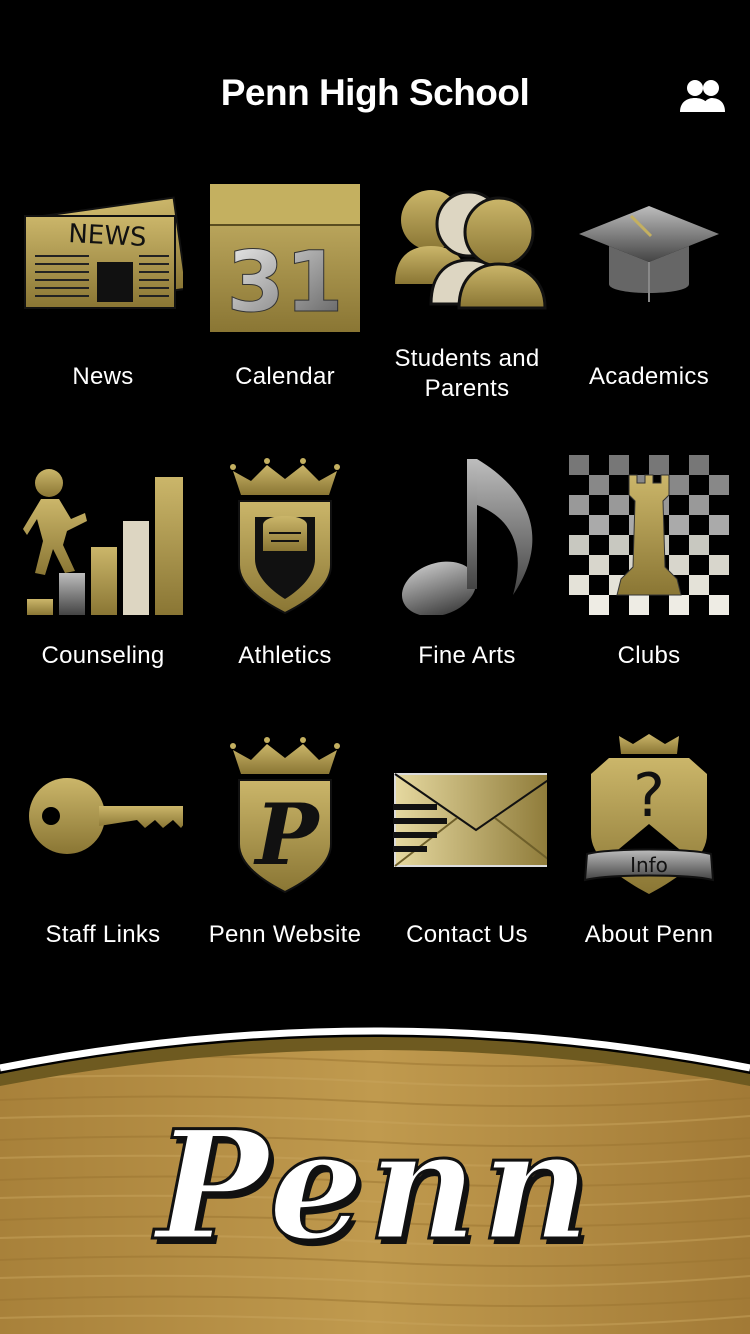 Image resolution: width=750 pixels, height=1334 pixels. What do you see at coordinates (285, 376) in the screenshot?
I see `tile-calendar-label: Calendar` at bounding box center [285, 376].